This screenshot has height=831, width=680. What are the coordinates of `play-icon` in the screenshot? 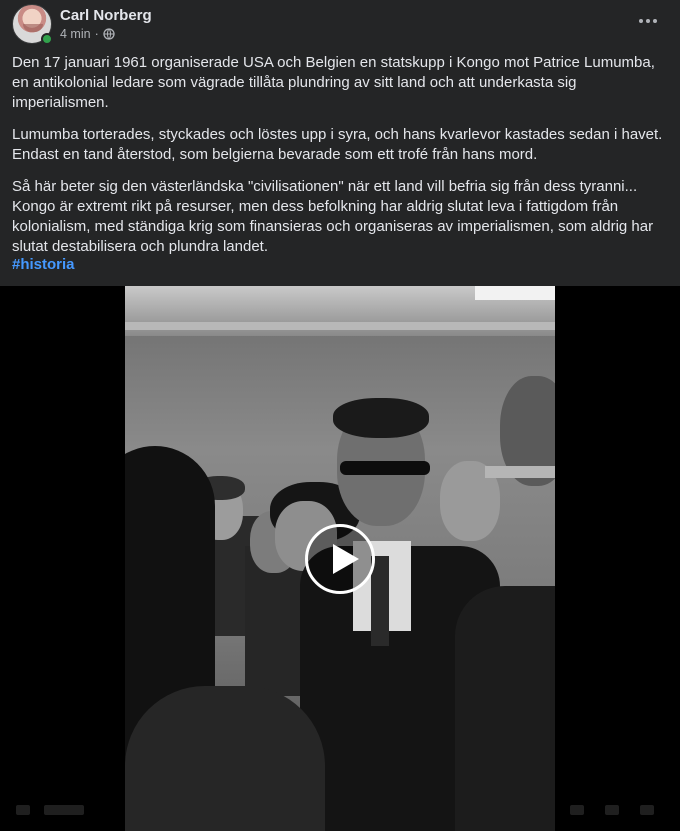 It's located at (340, 559).